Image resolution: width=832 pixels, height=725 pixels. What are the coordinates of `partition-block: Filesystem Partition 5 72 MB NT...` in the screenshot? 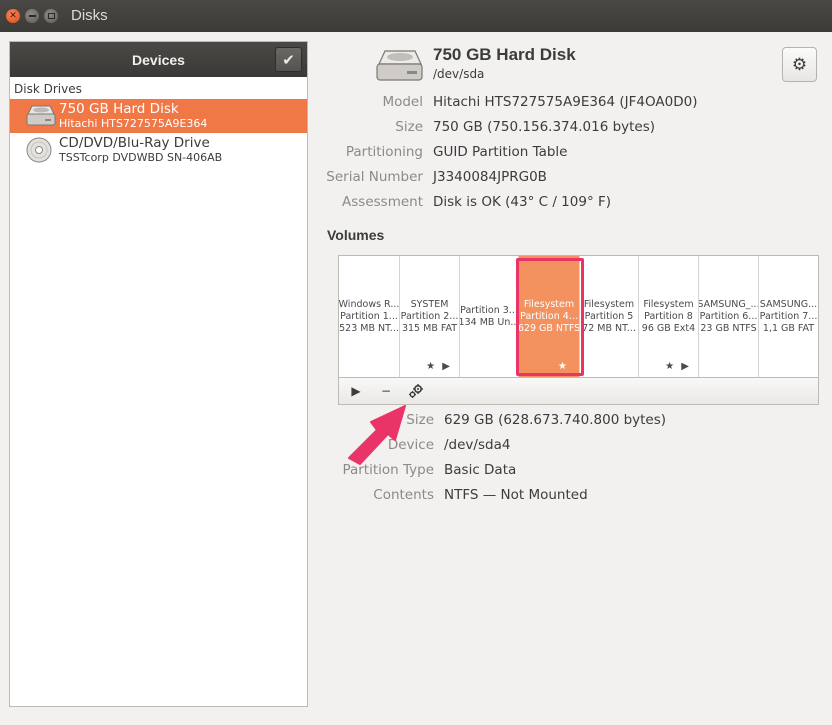 It's located at (609, 316).